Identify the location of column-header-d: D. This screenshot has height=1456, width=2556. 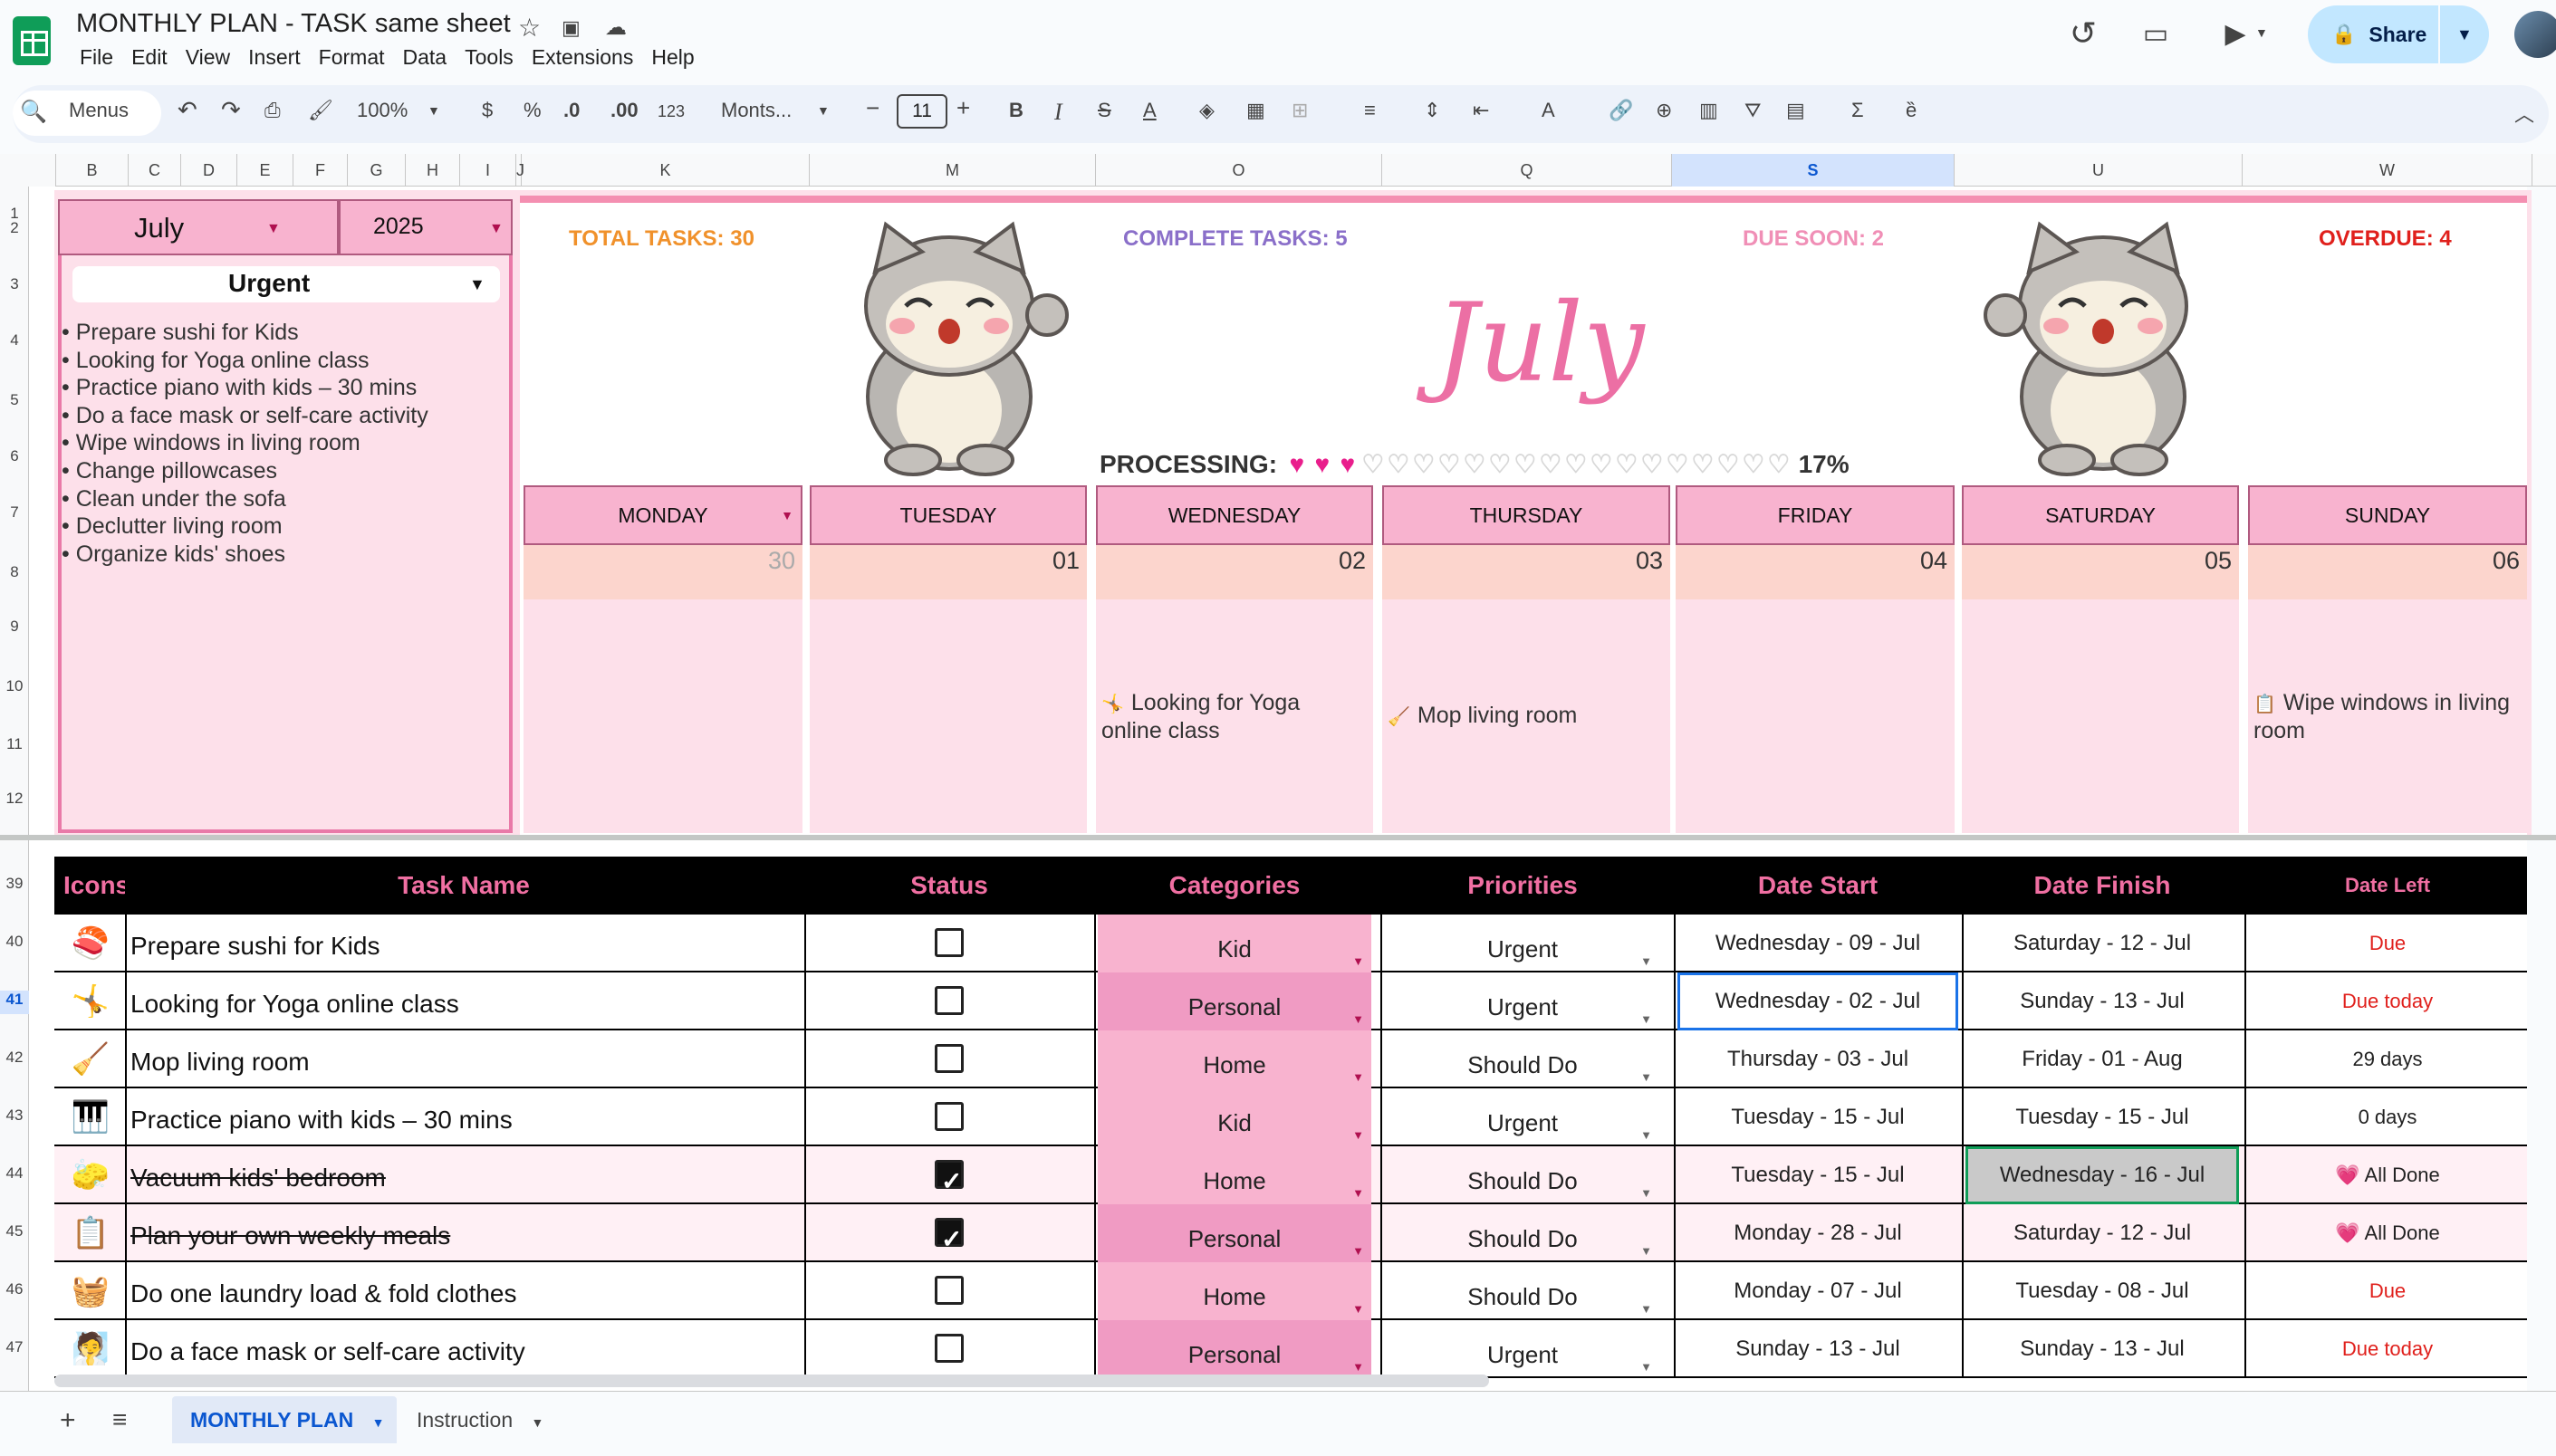
(209, 171).